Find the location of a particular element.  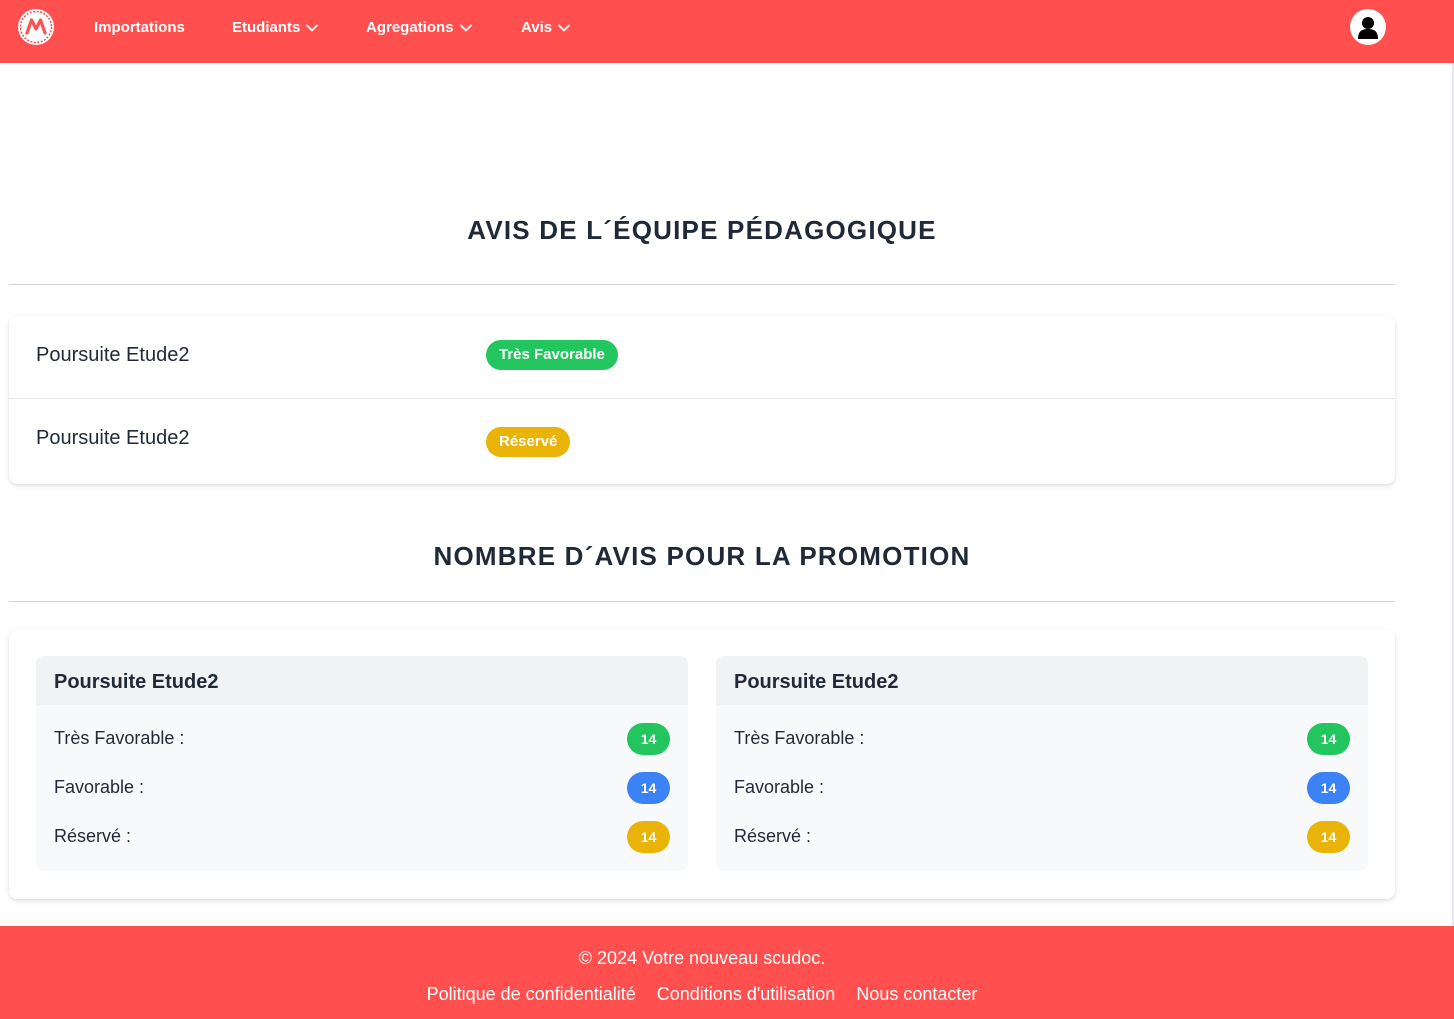

avis-row: Poursuite Etude2 Réservé is located at coordinates (702, 441).